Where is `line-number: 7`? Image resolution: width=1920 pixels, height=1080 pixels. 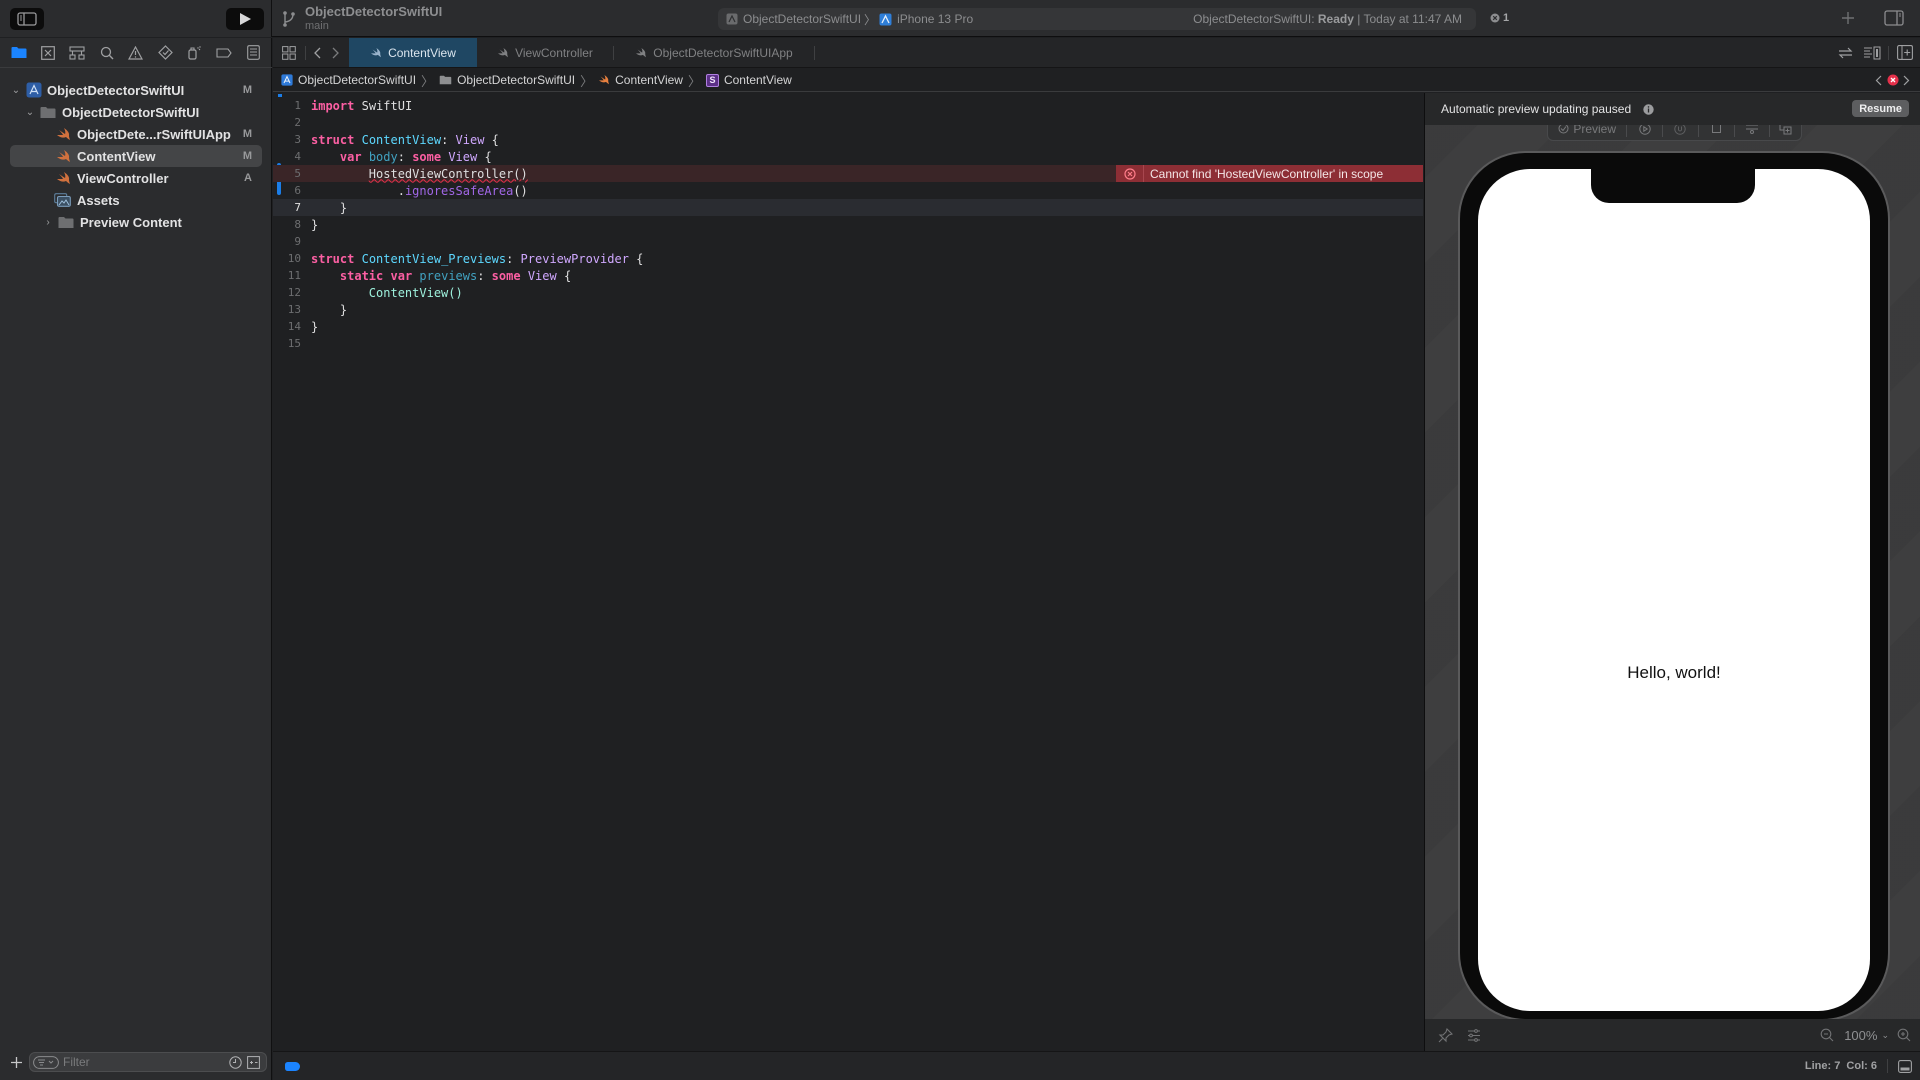 line-number: 7 is located at coordinates (297, 207).